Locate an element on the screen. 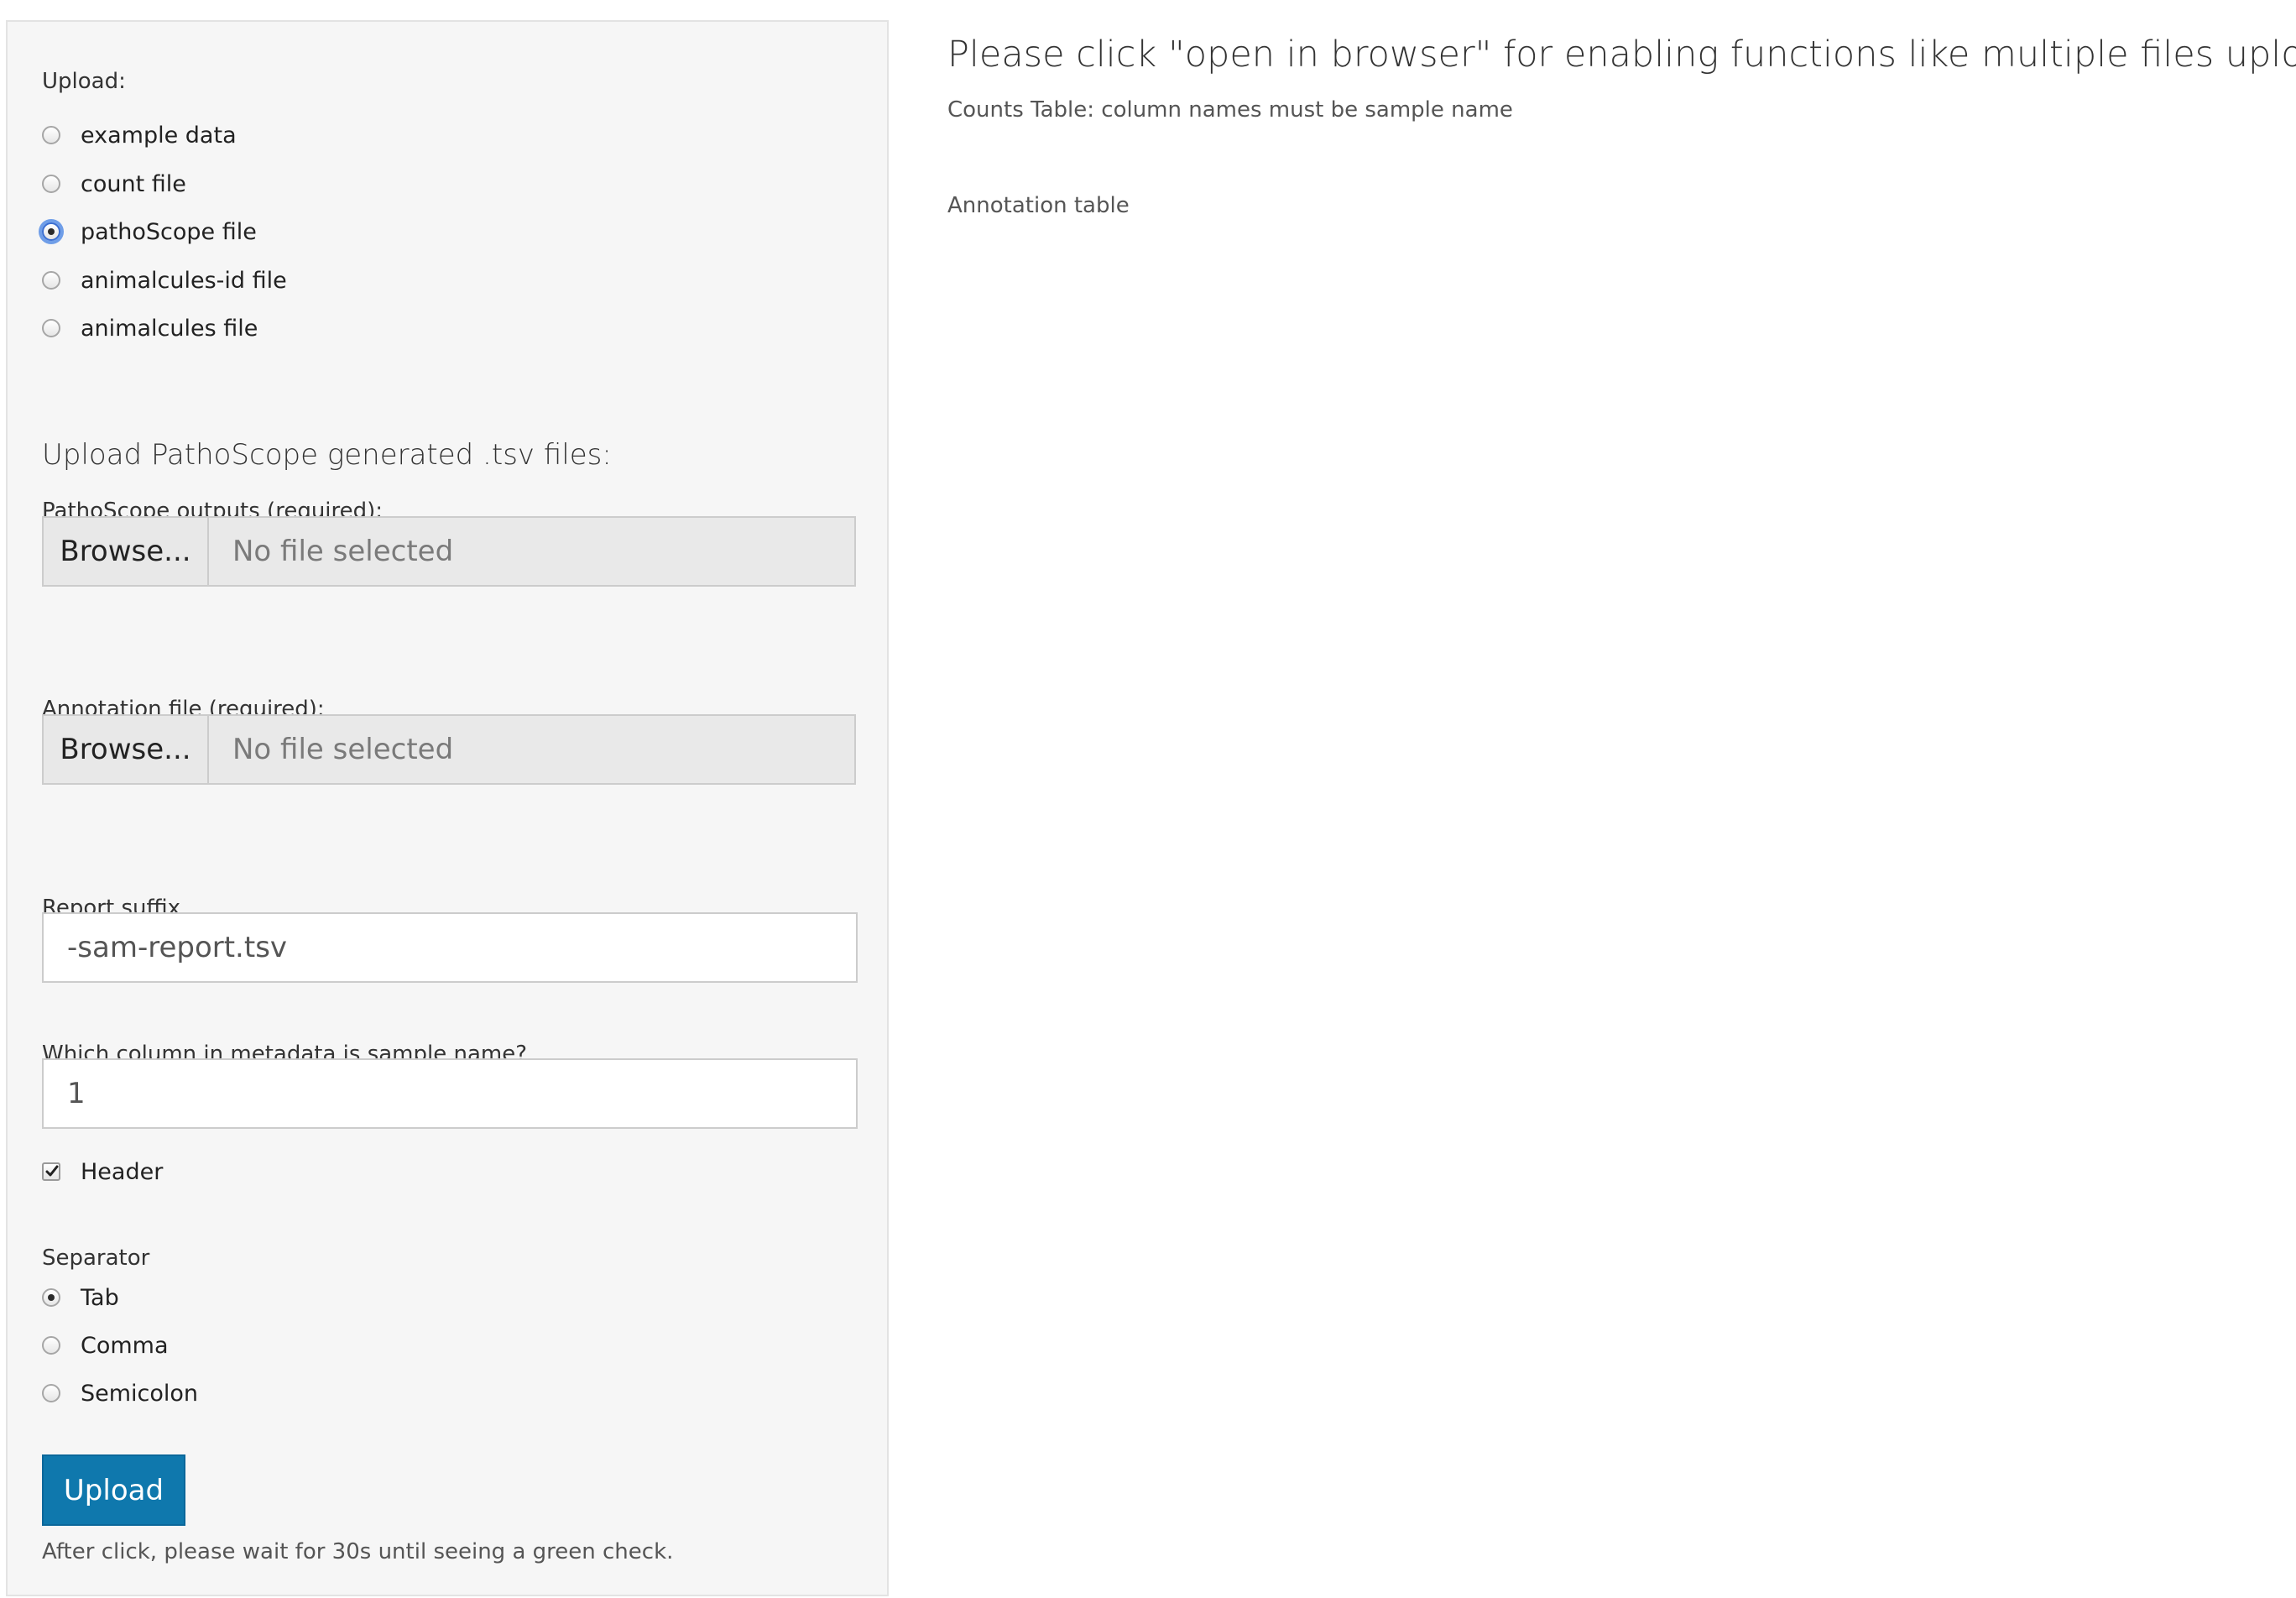  radio-label: animalcules-id file is located at coordinates (184, 280).